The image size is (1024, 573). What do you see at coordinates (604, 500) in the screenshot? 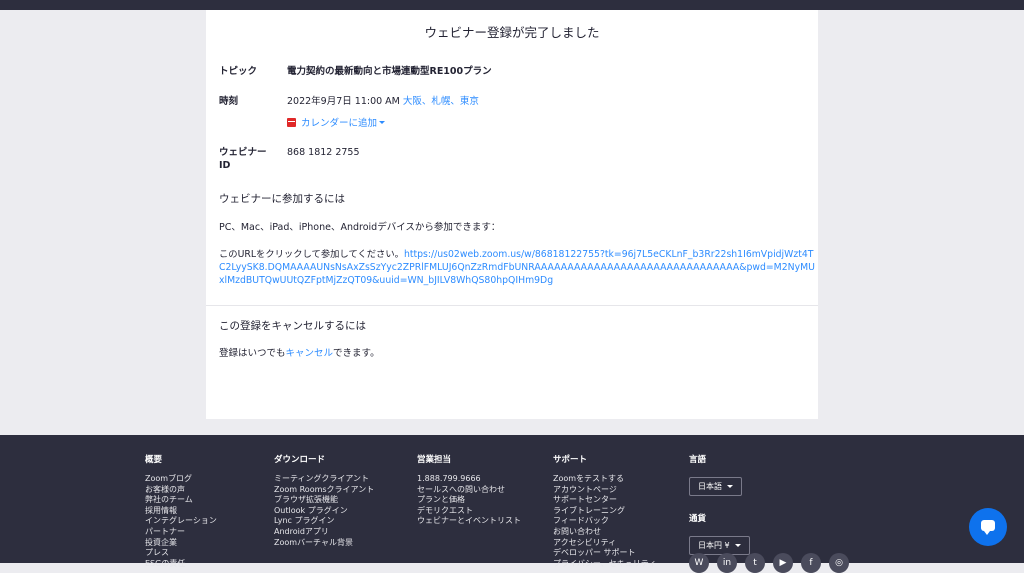
I see `footer-link: サポートセンター` at bounding box center [604, 500].